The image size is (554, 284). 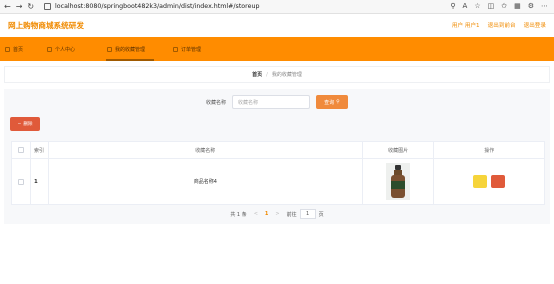 What do you see at coordinates (30, 7) in the screenshot?
I see `reload-icon: ↻` at bounding box center [30, 7].